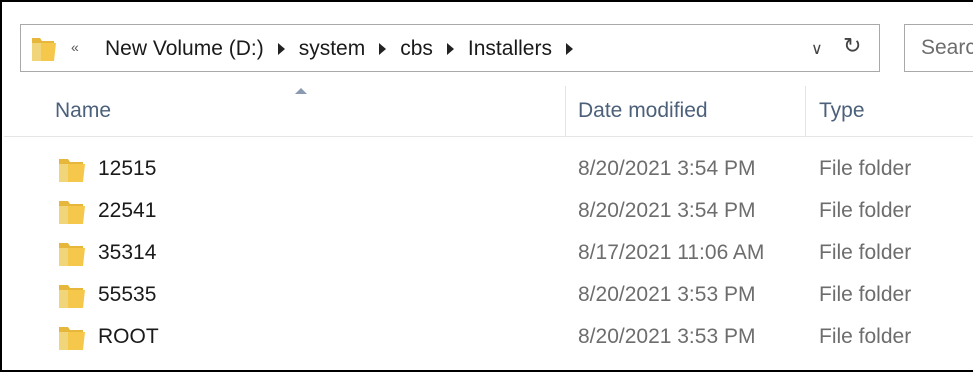 This screenshot has width=973, height=372. What do you see at coordinates (416, 49) in the screenshot?
I see `breadcrumb-item-cbs: cbs` at bounding box center [416, 49].